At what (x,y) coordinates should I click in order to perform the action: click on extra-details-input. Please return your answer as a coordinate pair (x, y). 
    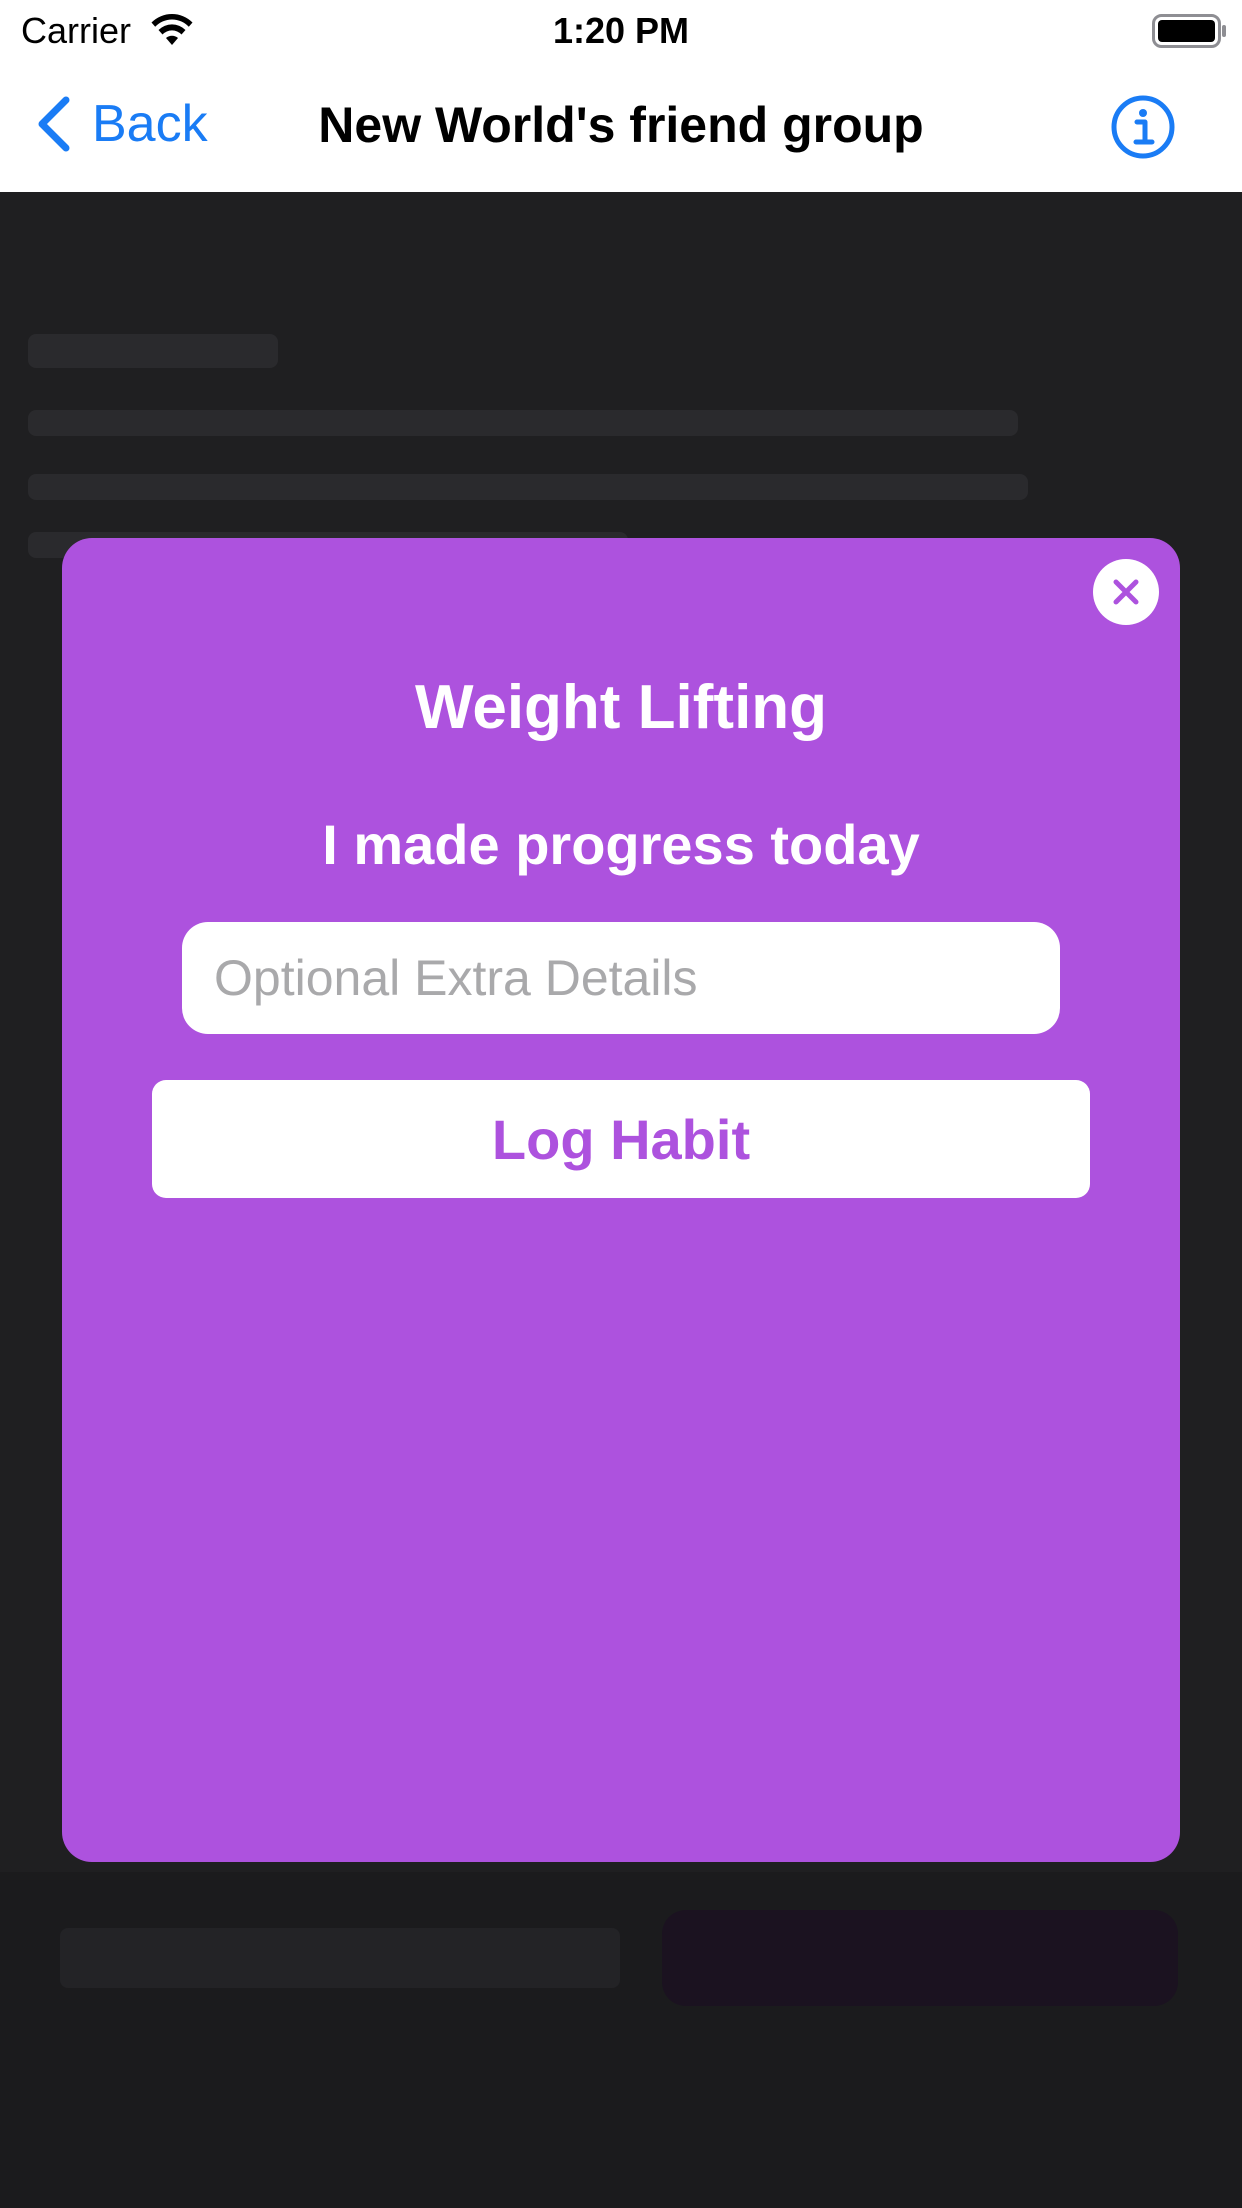
    Looking at the image, I should click on (621, 978).